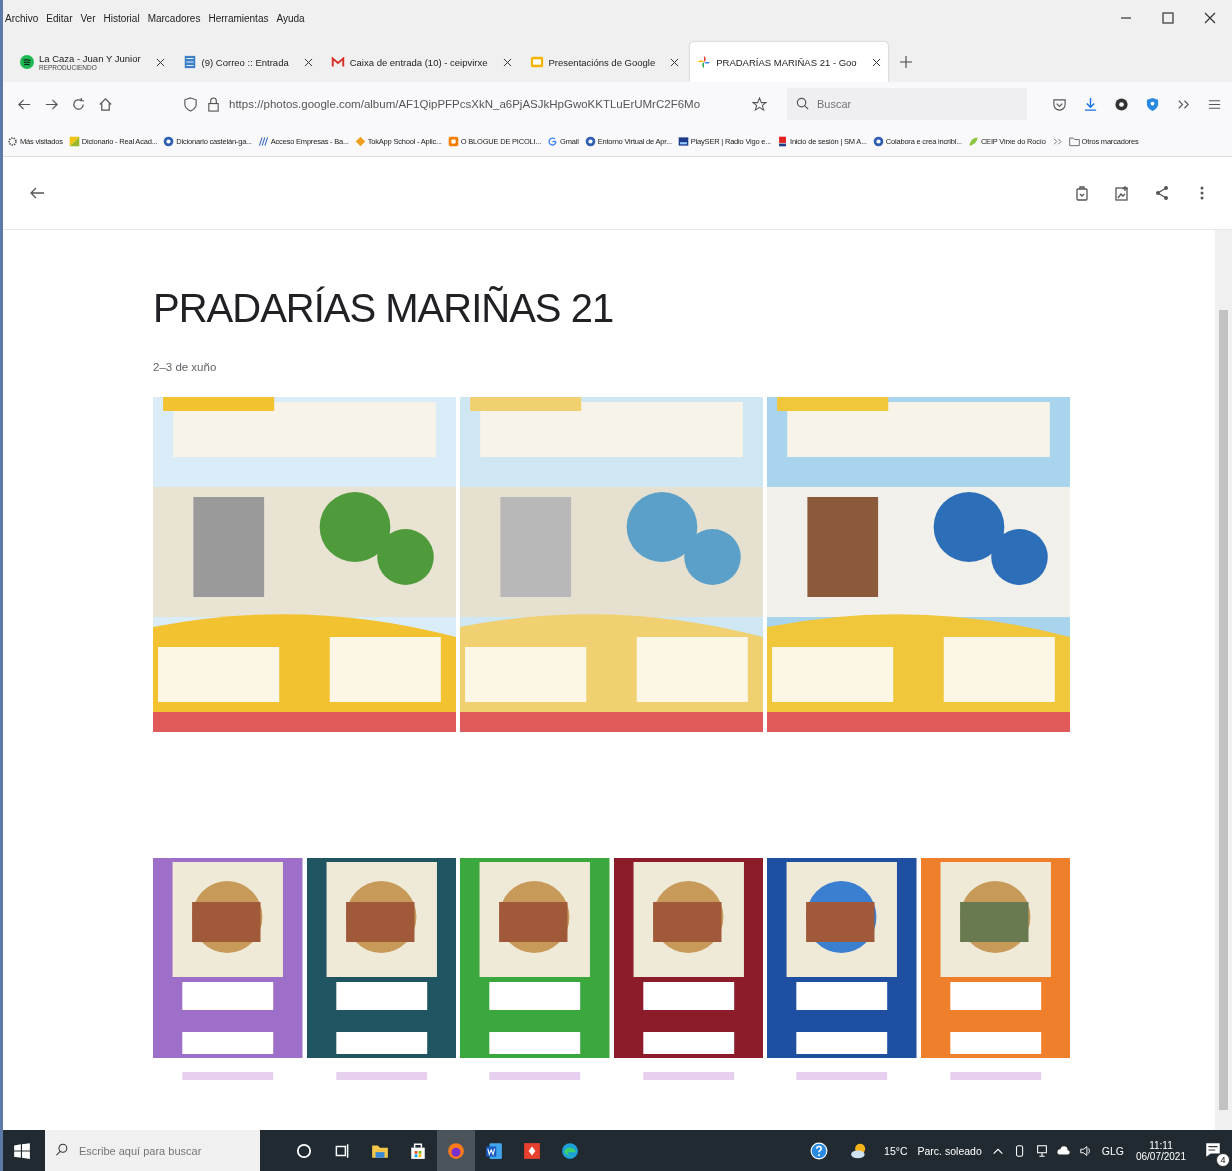 The width and height of the screenshot is (1232, 1171). I want to click on firefox-icon, so click(456, 1150).